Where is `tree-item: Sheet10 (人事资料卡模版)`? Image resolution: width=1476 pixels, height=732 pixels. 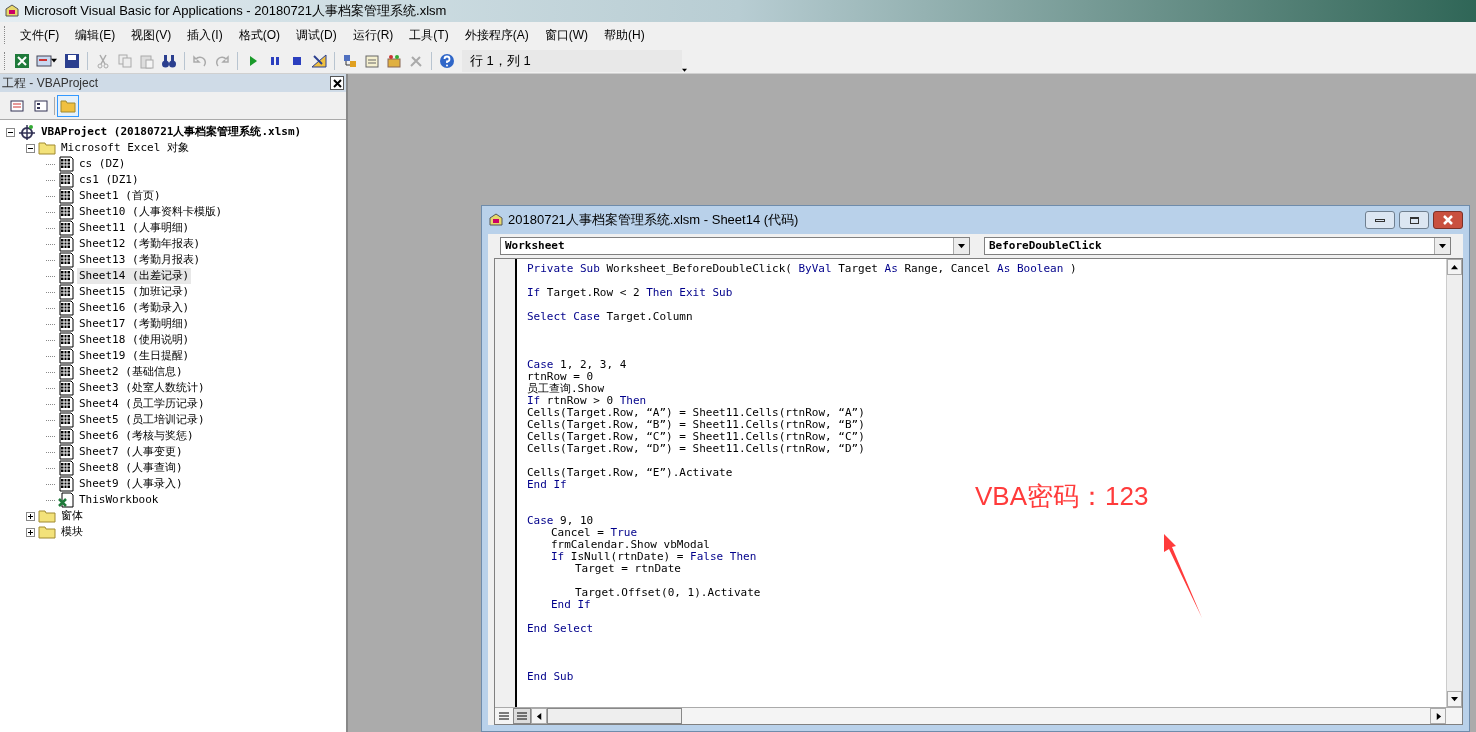
tree-item: Sheet10 (人事资料卡模版) is located at coordinates (151, 212).